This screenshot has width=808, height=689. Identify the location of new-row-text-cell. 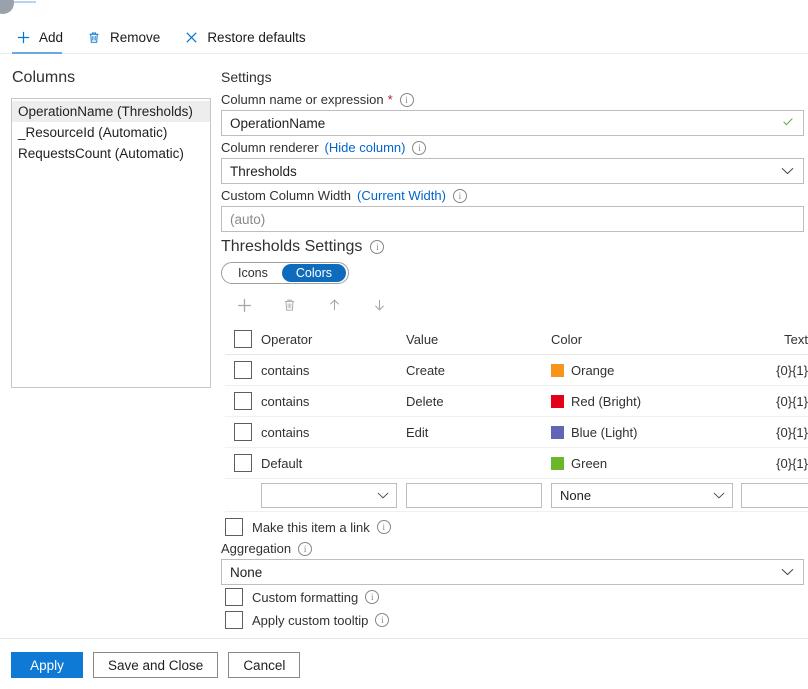
(774, 495).